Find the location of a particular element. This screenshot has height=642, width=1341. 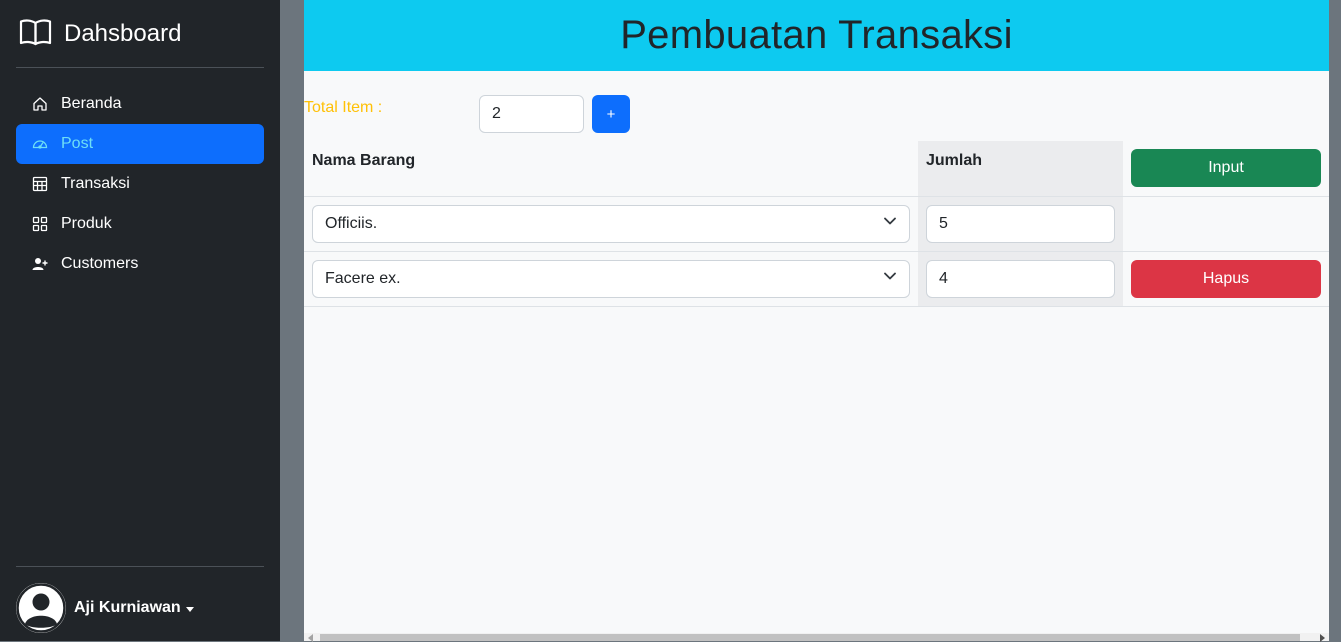

input-button: Input is located at coordinates (1226, 168).